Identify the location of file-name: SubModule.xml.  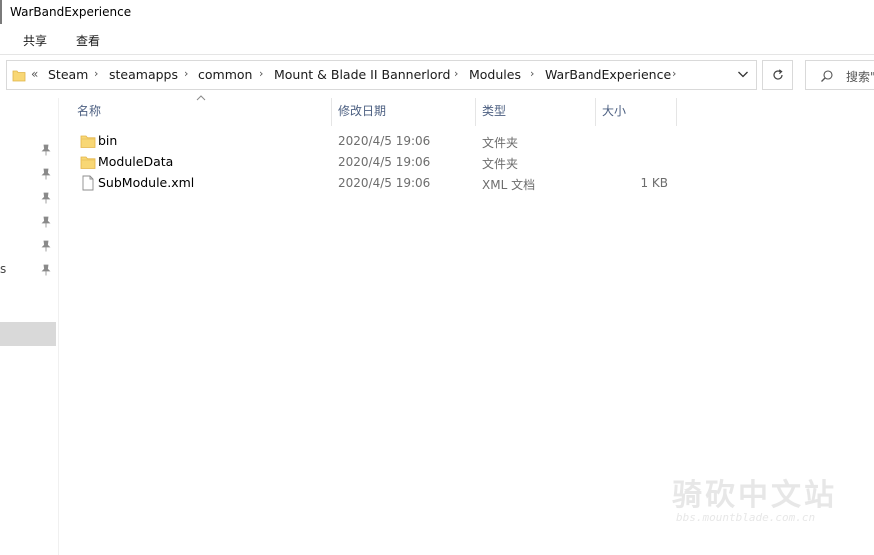
(146, 182).